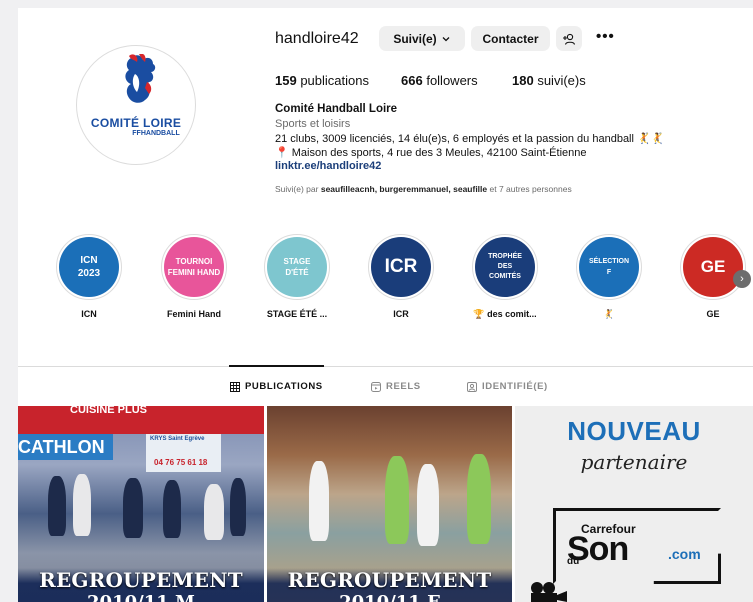  I want to click on highlight-ring: TOURNOI FEMINI HAND, so click(194, 267).